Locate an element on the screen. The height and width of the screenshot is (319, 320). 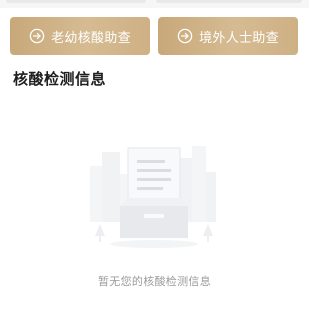
overseas-check-button: 境外人士助查 is located at coordinates (228, 36).